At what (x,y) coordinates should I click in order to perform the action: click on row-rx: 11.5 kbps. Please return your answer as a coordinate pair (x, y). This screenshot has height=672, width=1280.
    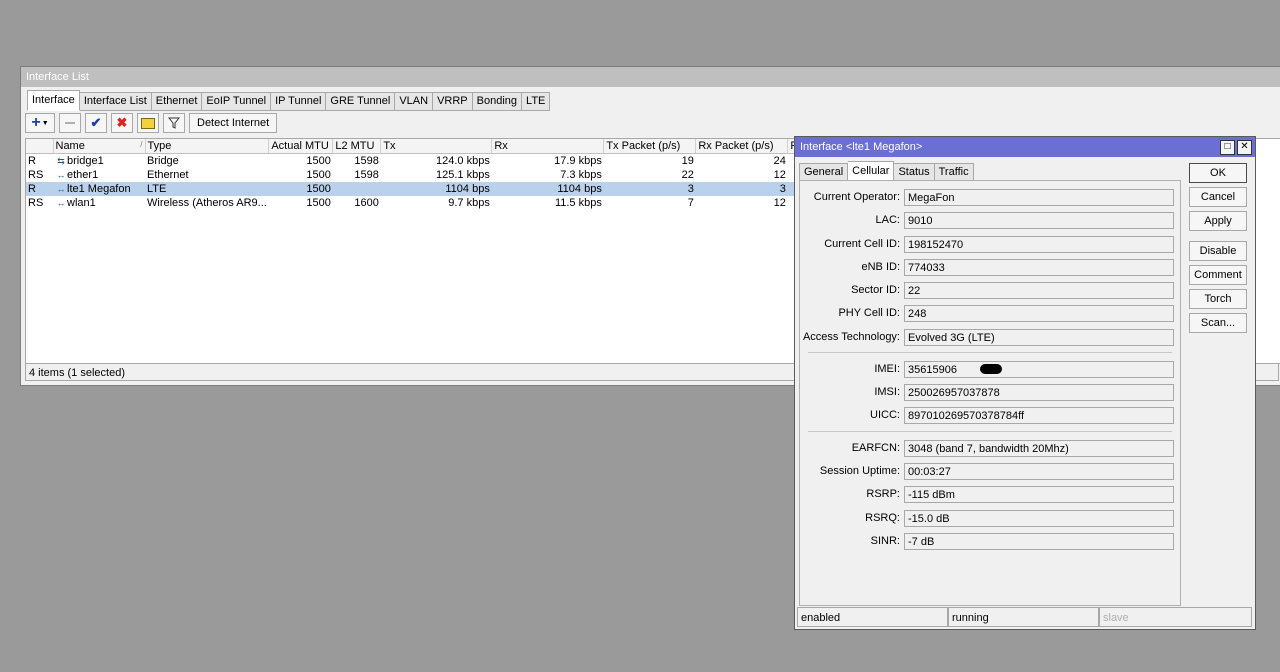
    Looking at the image, I should click on (578, 203).